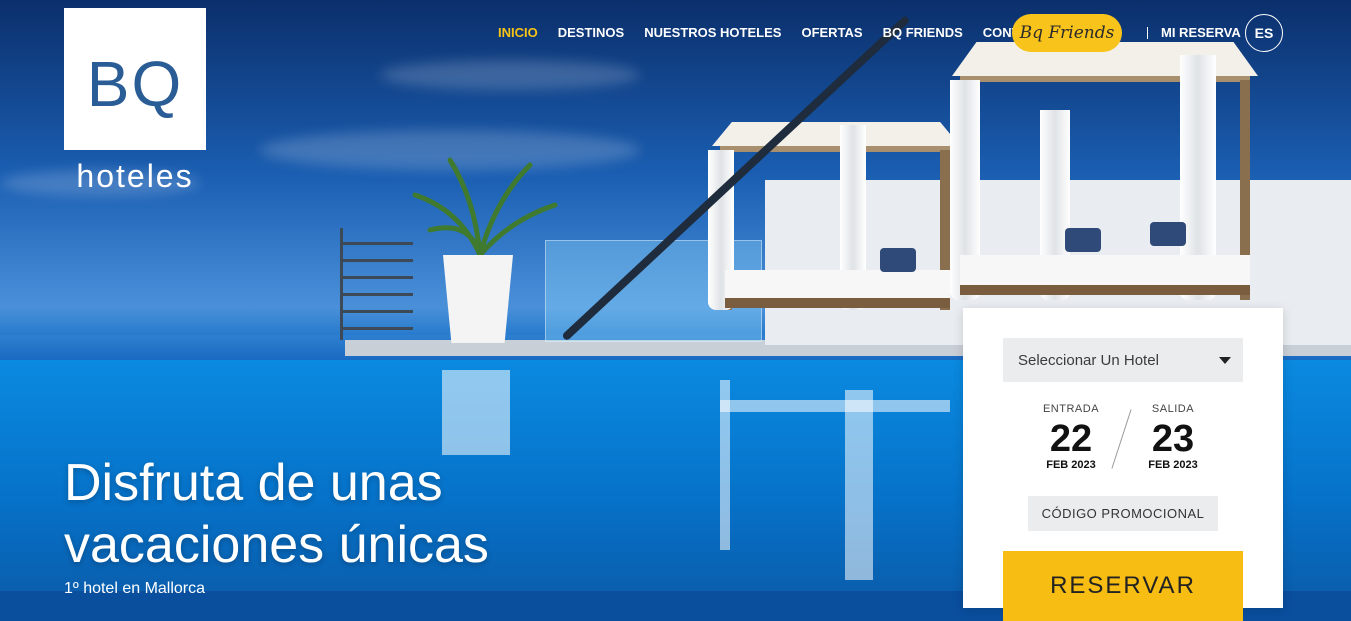  I want to click on logo-subtext: hoteles, so click(135, 176).